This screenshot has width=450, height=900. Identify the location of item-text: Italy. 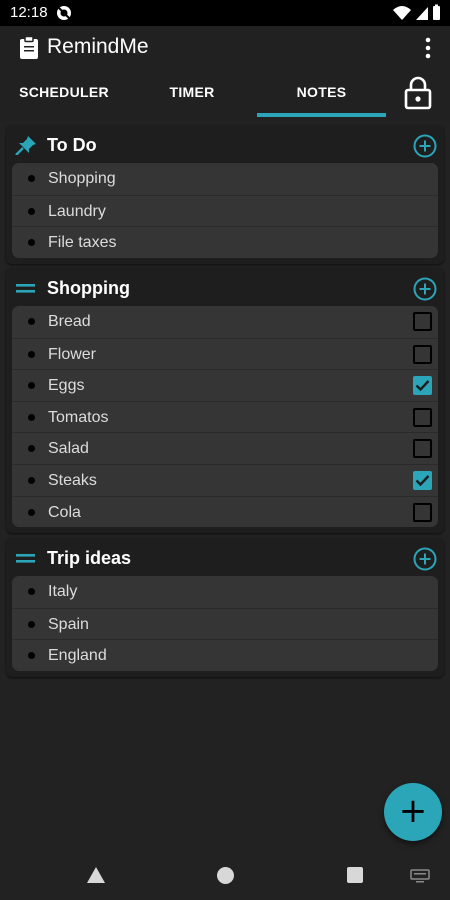
(63, 591).